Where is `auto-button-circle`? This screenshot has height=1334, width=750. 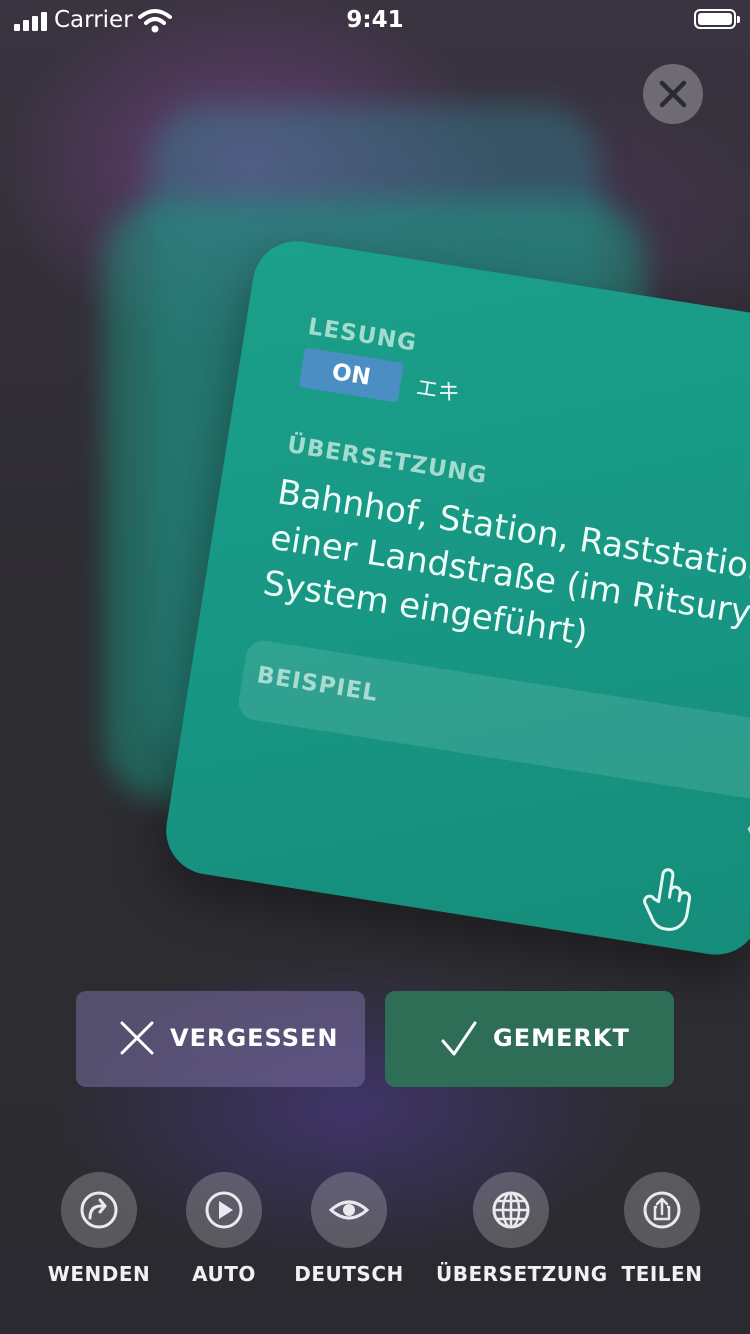 auto-button-circle is located at coordinates (224, 1210).